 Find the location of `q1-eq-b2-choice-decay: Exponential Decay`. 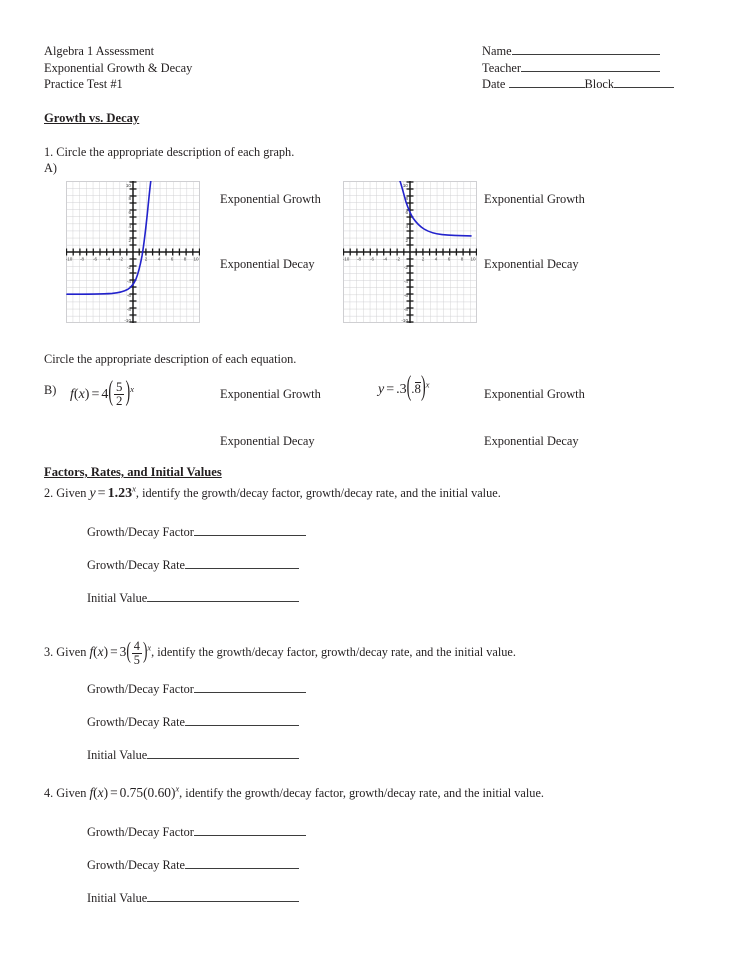

q1-eq-b2-choice-decay: Exponential Decay is located at coordinates (531, 441).